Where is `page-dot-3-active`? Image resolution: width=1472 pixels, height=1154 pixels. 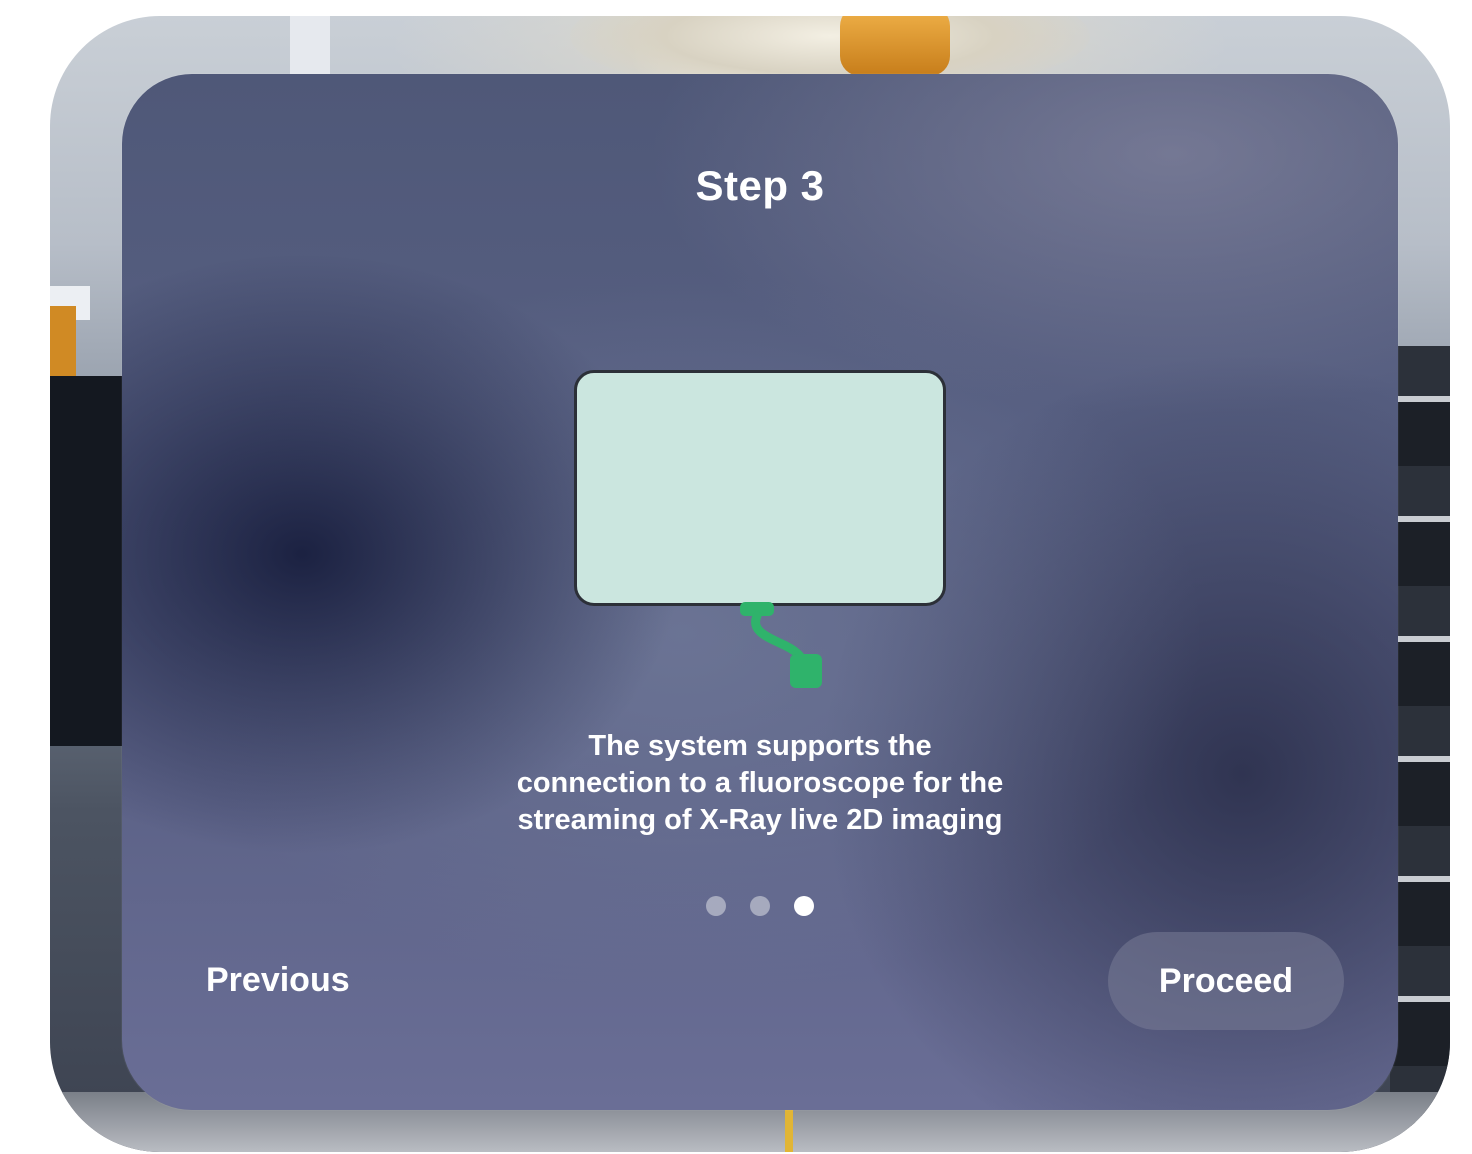 page-dot-3-active is located at coordinates (804, 906).